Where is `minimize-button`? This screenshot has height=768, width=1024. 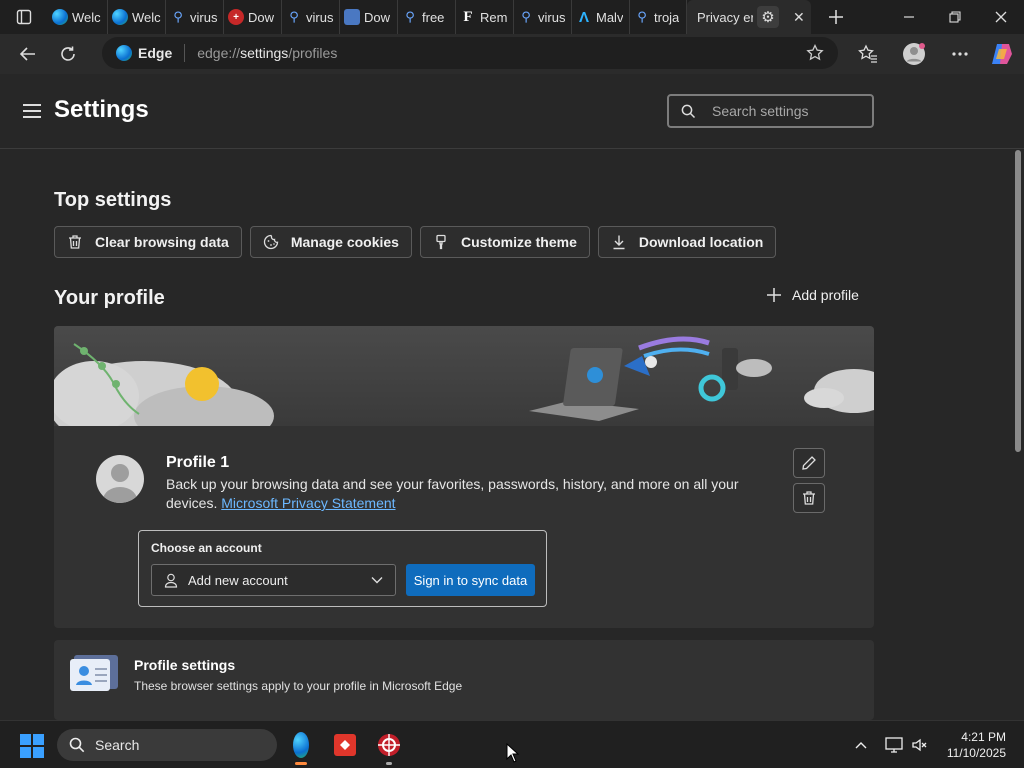 minimize-button is located at coordinates (909, 17).